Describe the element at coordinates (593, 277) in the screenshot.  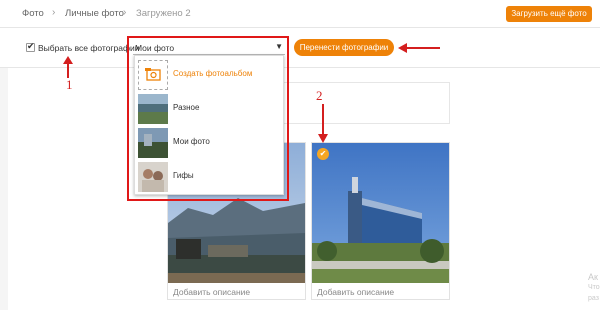
I see `watermark-text: Ак` at that location.